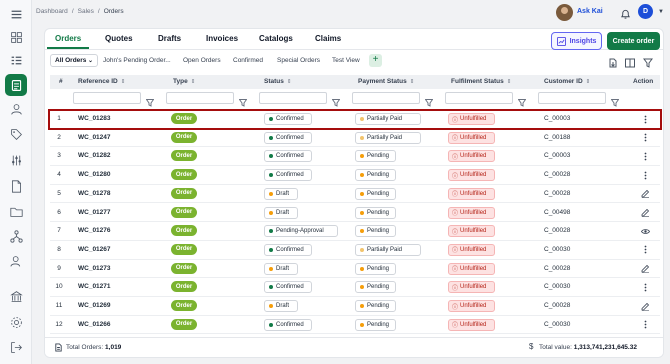 The width and height of the screenshot is (670, 364). I want to click on column-header-fulfilment-status: Fulfilment Status ⇕, so click(481, 81).